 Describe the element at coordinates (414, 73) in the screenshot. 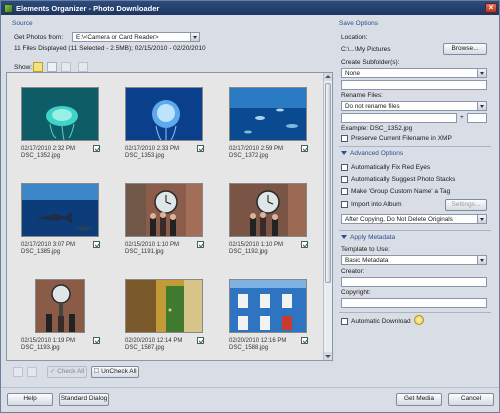

I see `subfolder-dropdown: None` at that location.